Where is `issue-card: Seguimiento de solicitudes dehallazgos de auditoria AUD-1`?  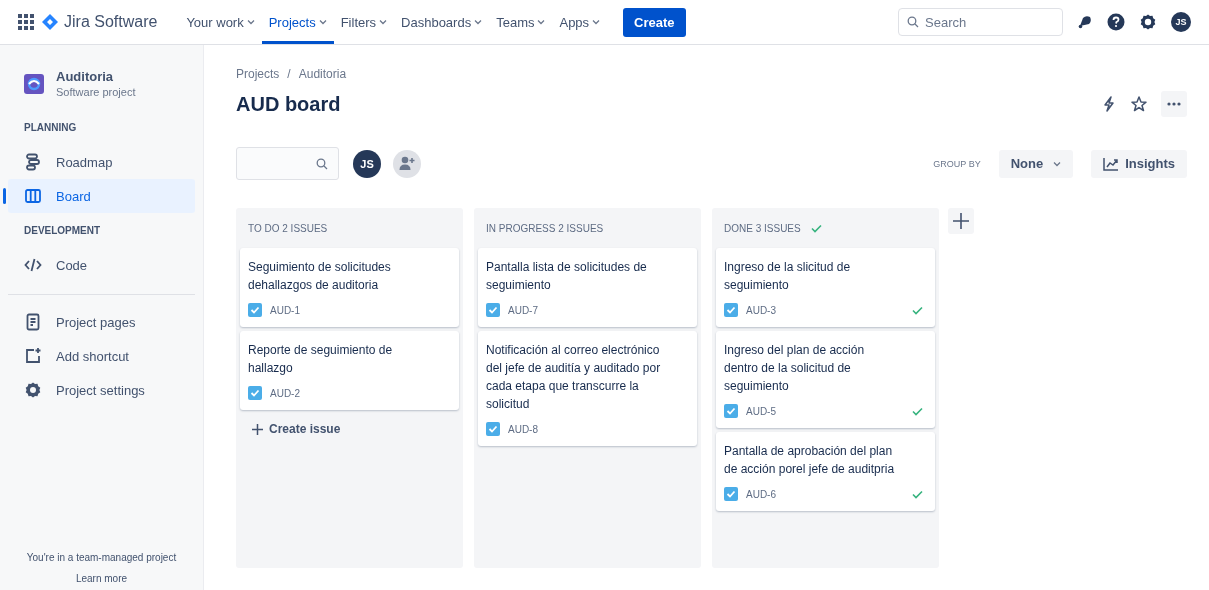
issue-card: Seguimiento de solicitudes dehallazgos de auditoria AUD-1 is located at coordinates (349, 287).